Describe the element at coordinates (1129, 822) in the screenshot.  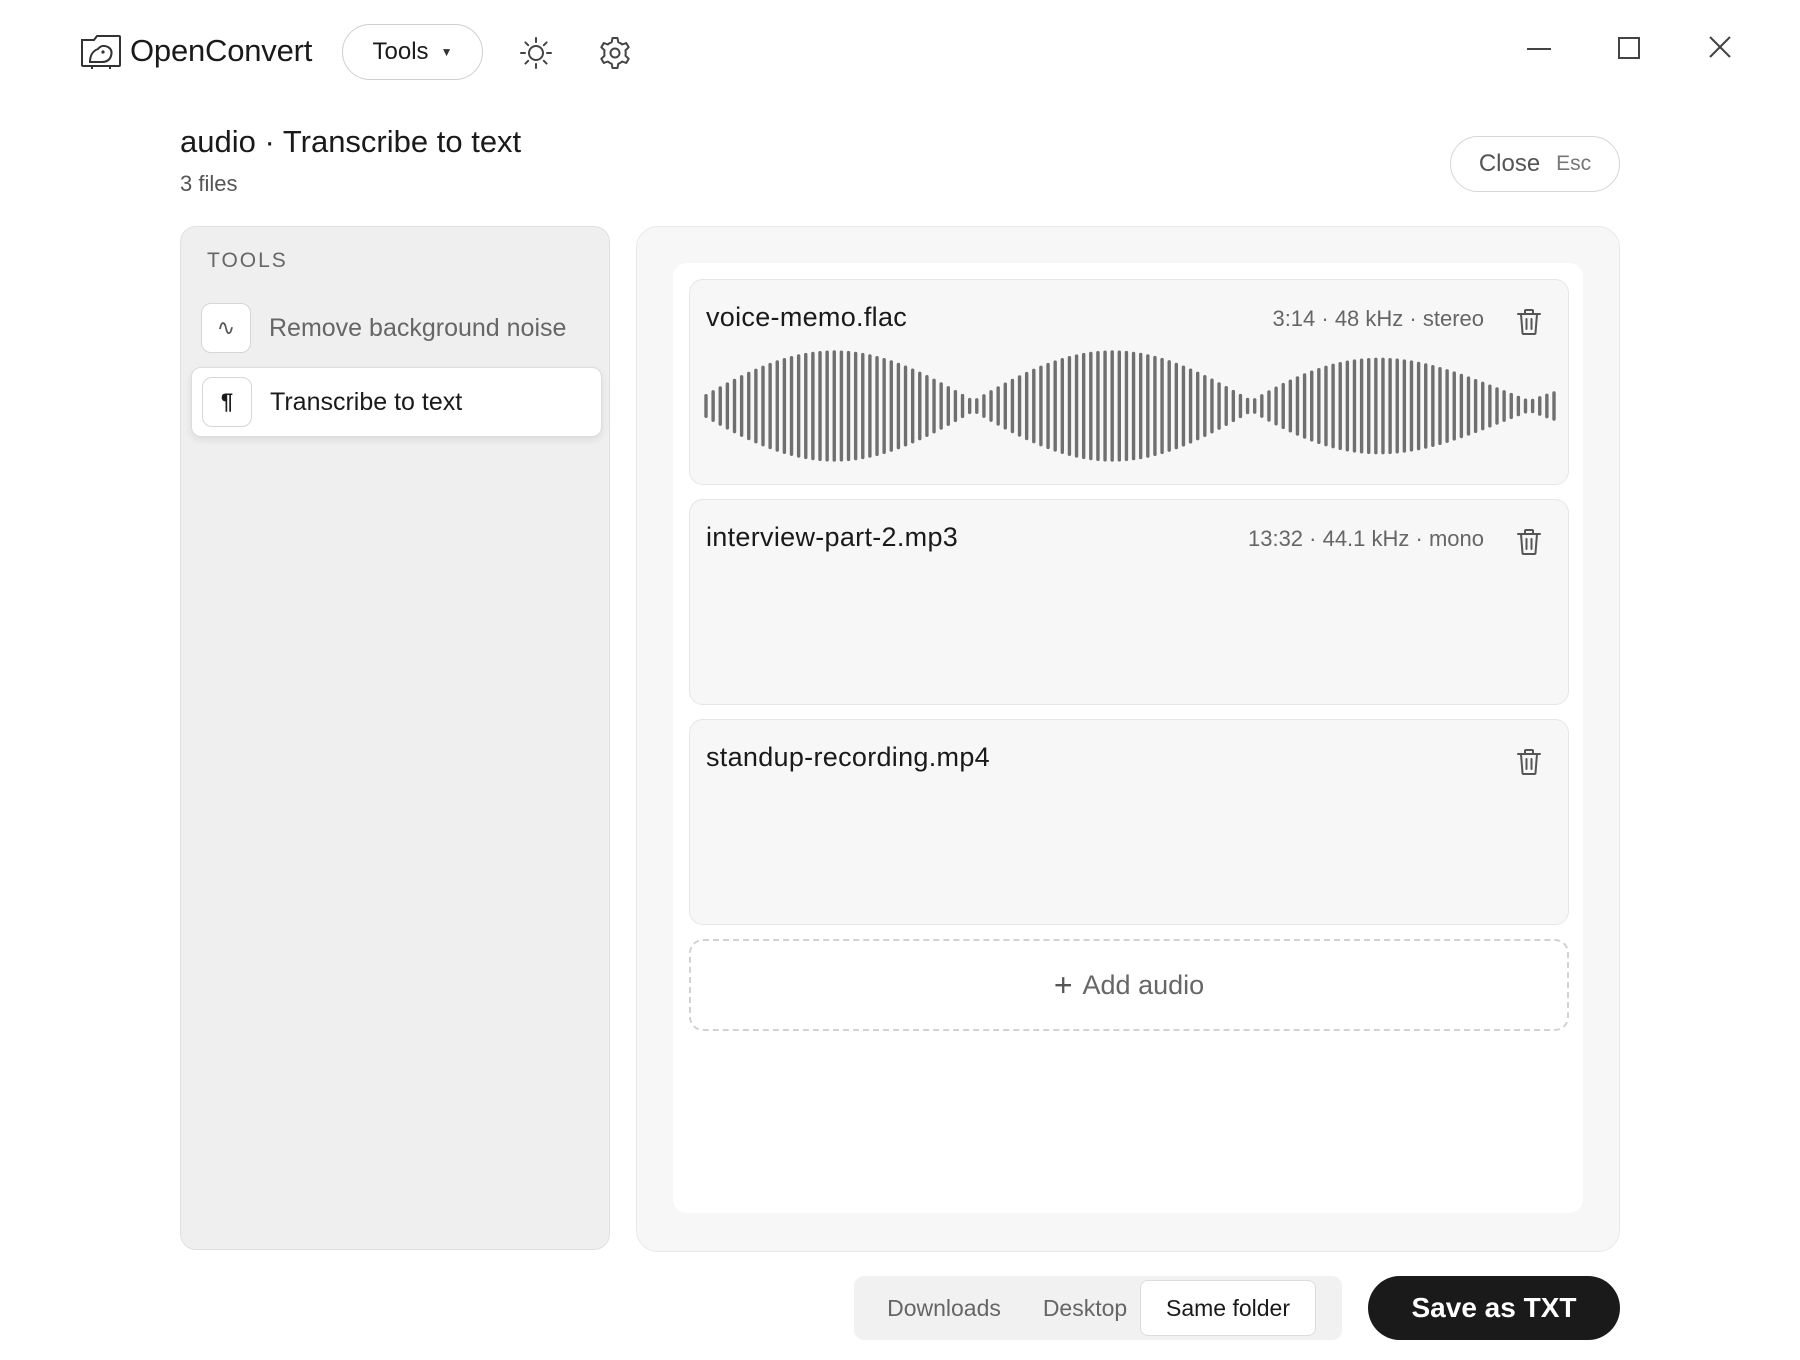
I see `file-card: standup-recording.mp4` at that location.